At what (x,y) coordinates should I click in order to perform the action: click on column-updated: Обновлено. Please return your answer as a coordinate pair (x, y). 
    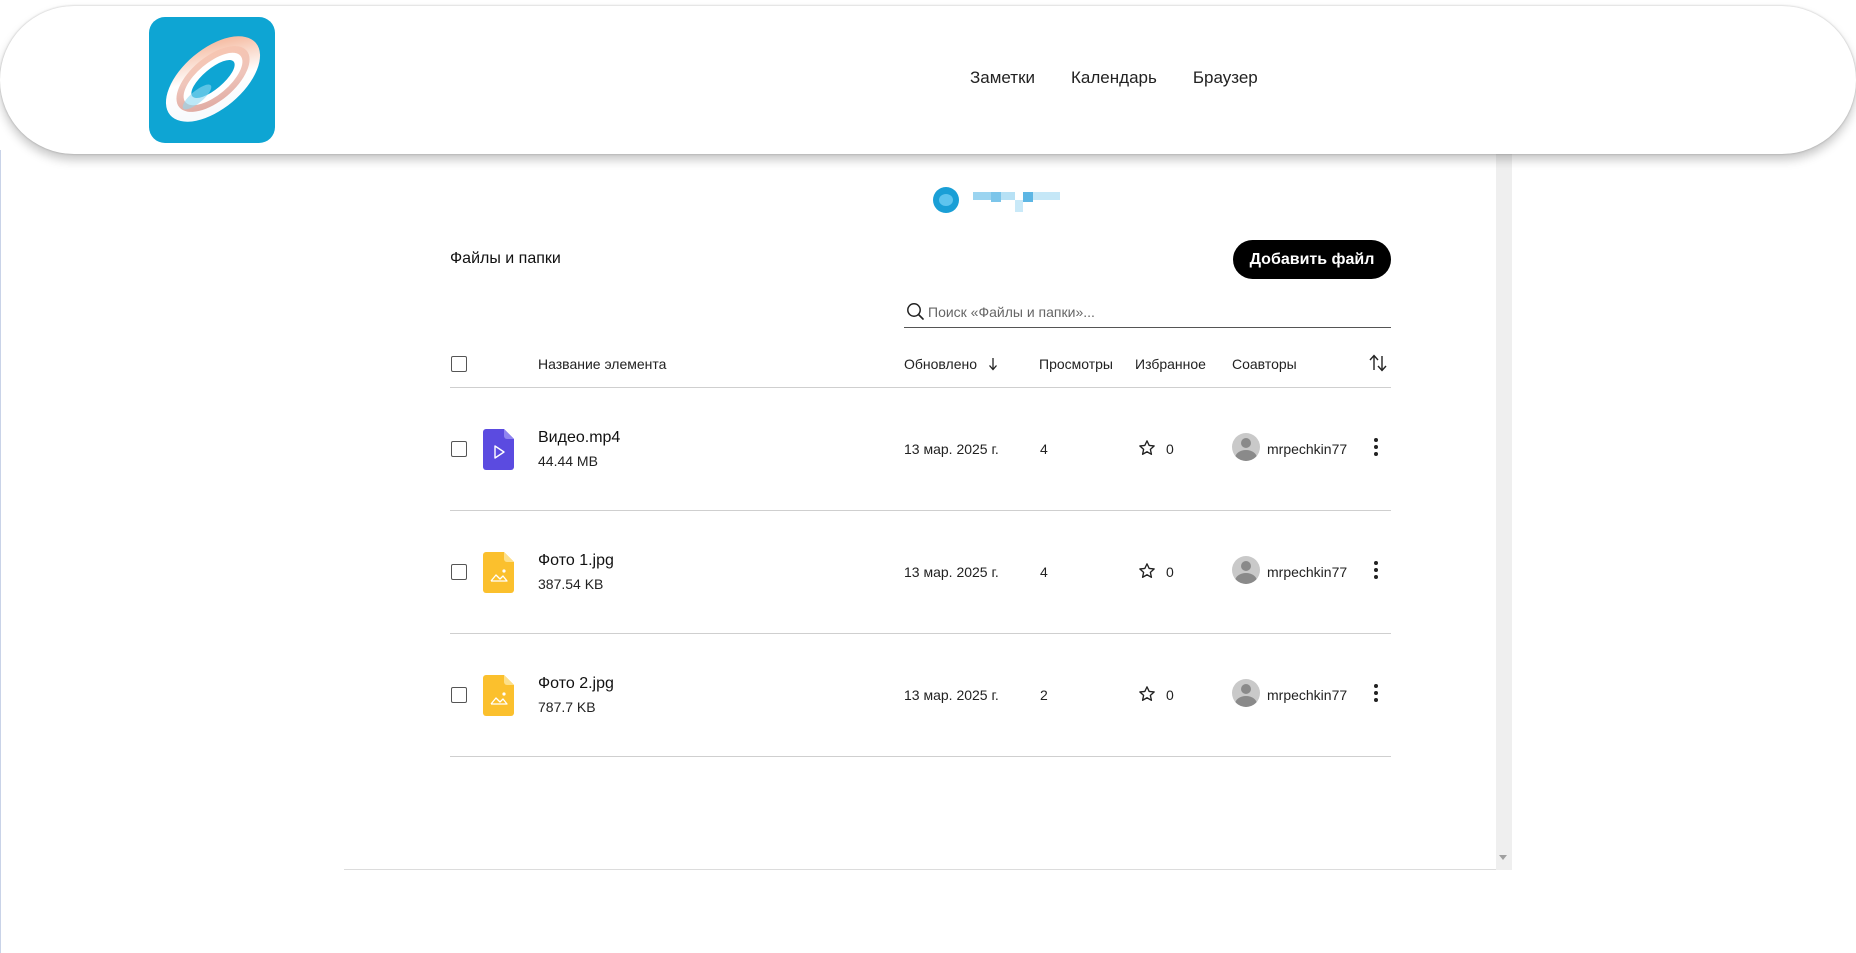
    Looking at the image, I should click on (951, 364).